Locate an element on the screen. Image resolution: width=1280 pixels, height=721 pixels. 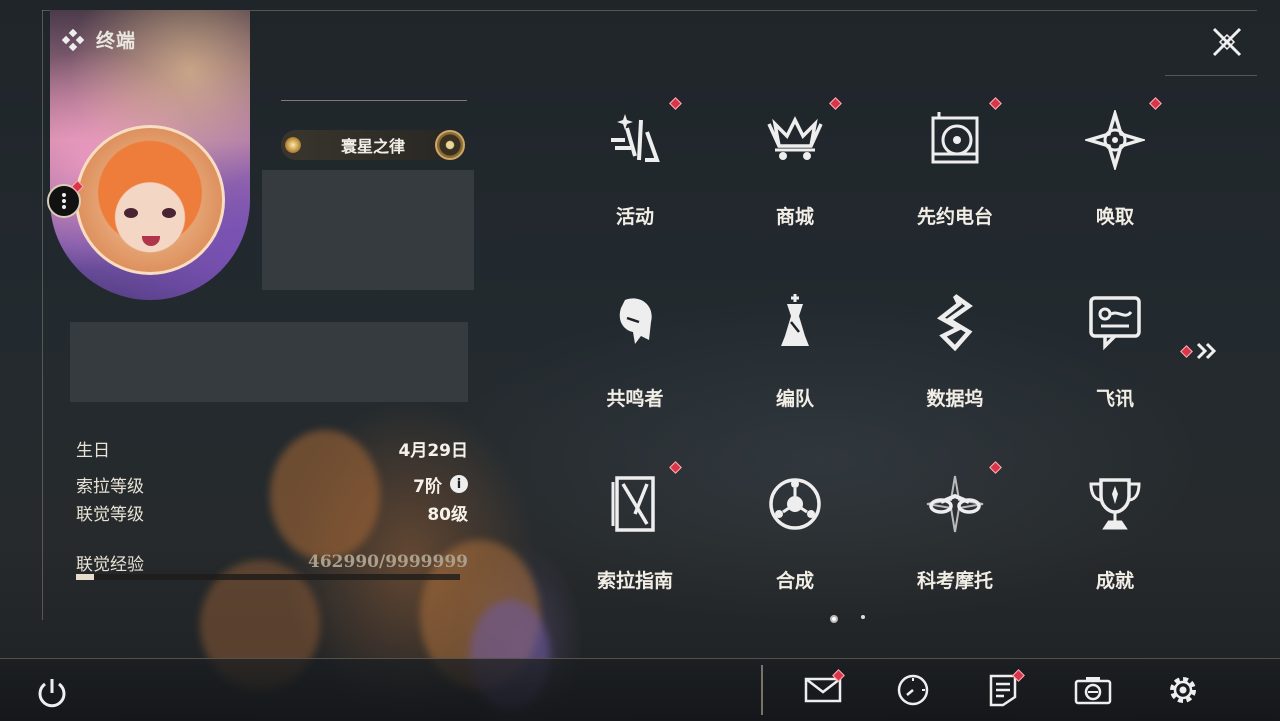
stat-value: 7阶 is located at coordinates (427, 486).